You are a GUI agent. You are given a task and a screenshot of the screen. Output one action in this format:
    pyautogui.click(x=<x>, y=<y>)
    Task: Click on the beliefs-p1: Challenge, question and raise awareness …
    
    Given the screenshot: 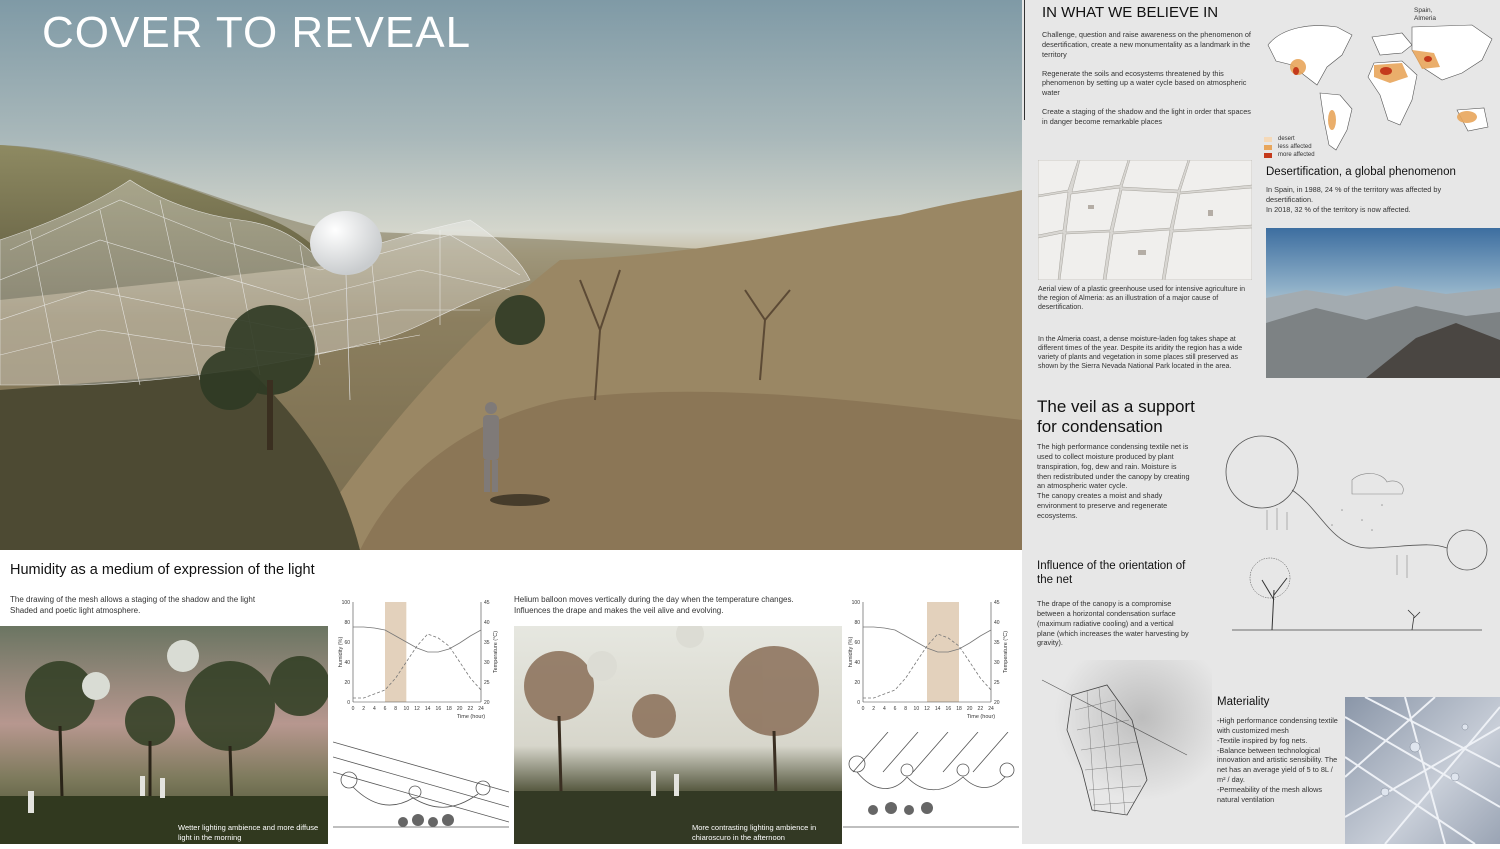 What is the action you would take?
    pyautogui.click(x=1146, y=44)
    